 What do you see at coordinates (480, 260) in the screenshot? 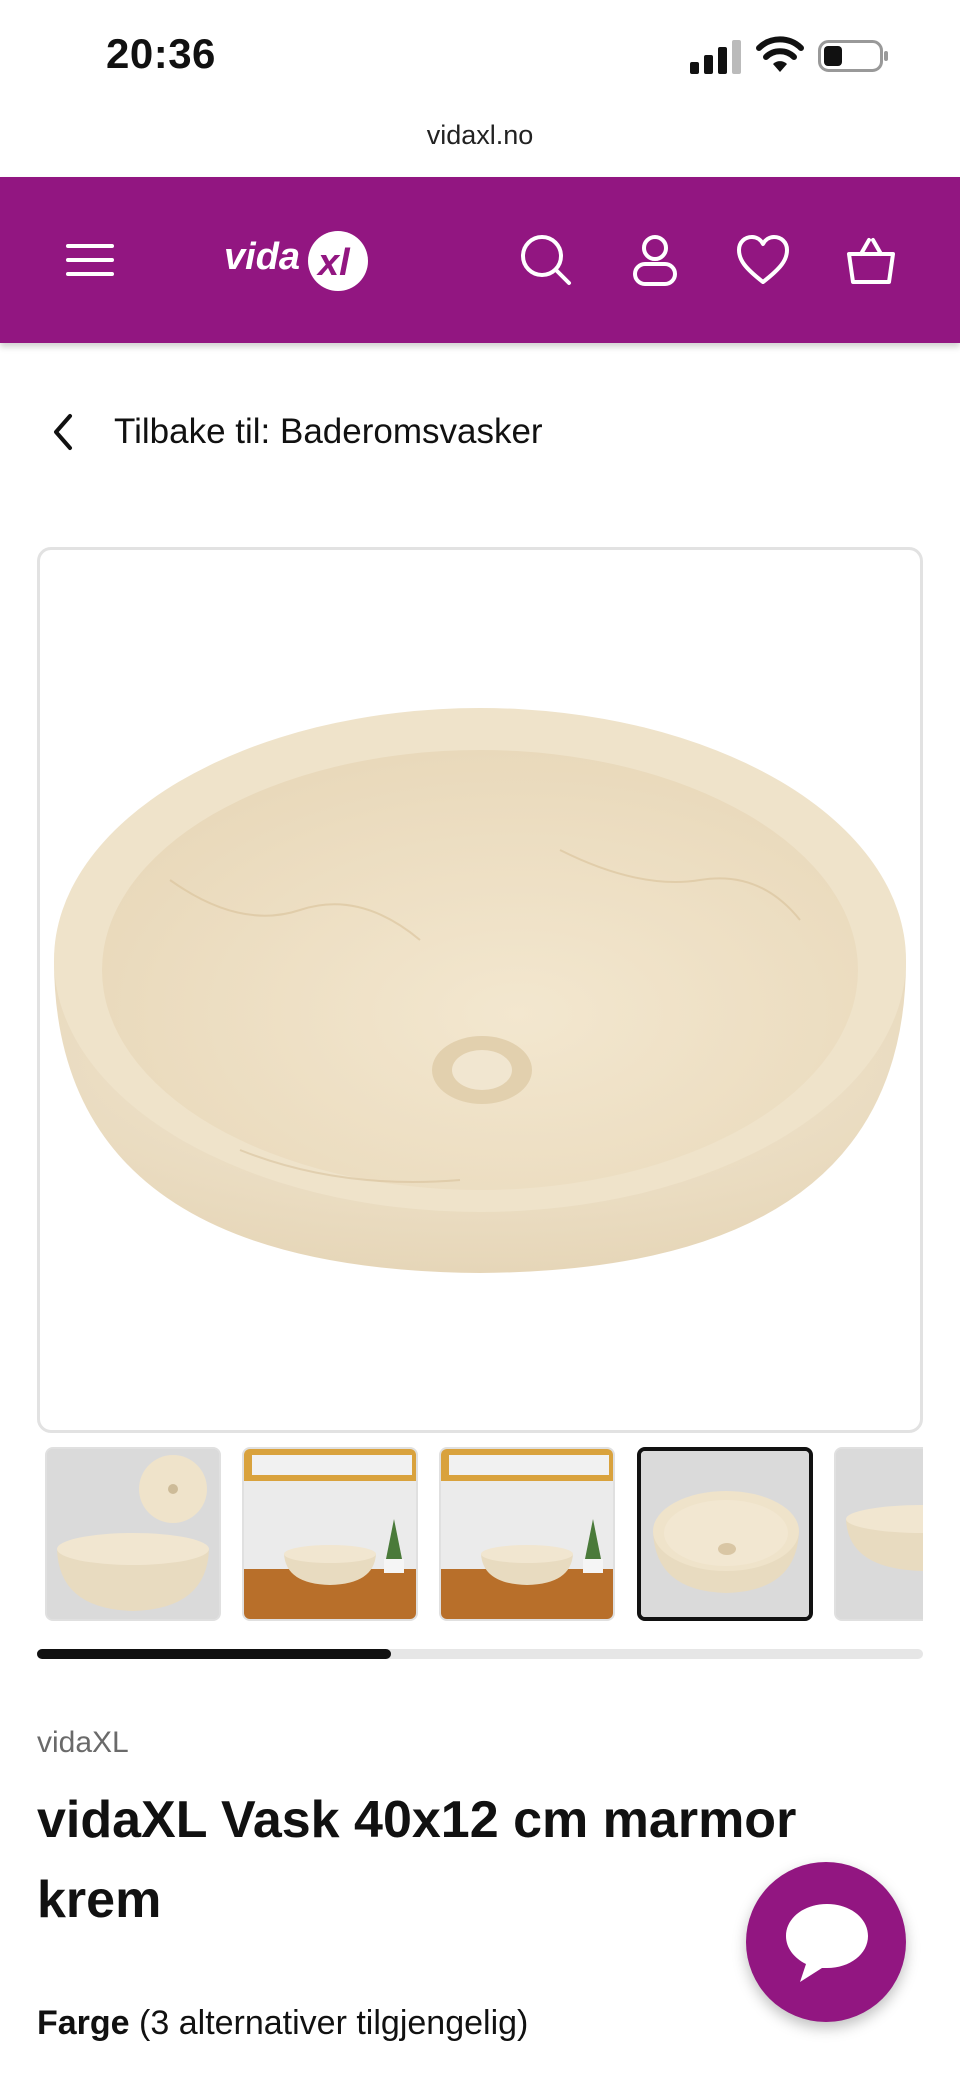
I see `site-header: vida xl` at bounding box center [480, 260].